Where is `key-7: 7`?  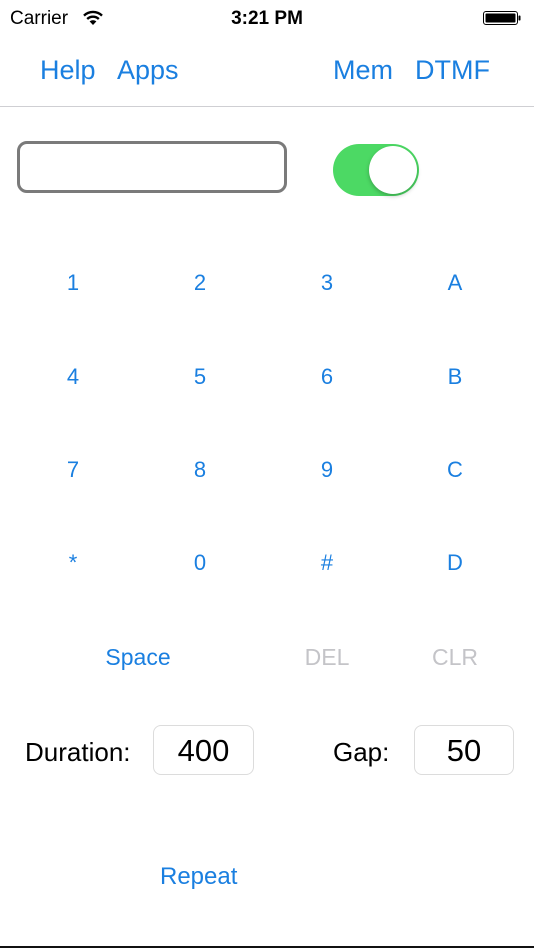
key-7: 7 is located at coordinates (73, 470).